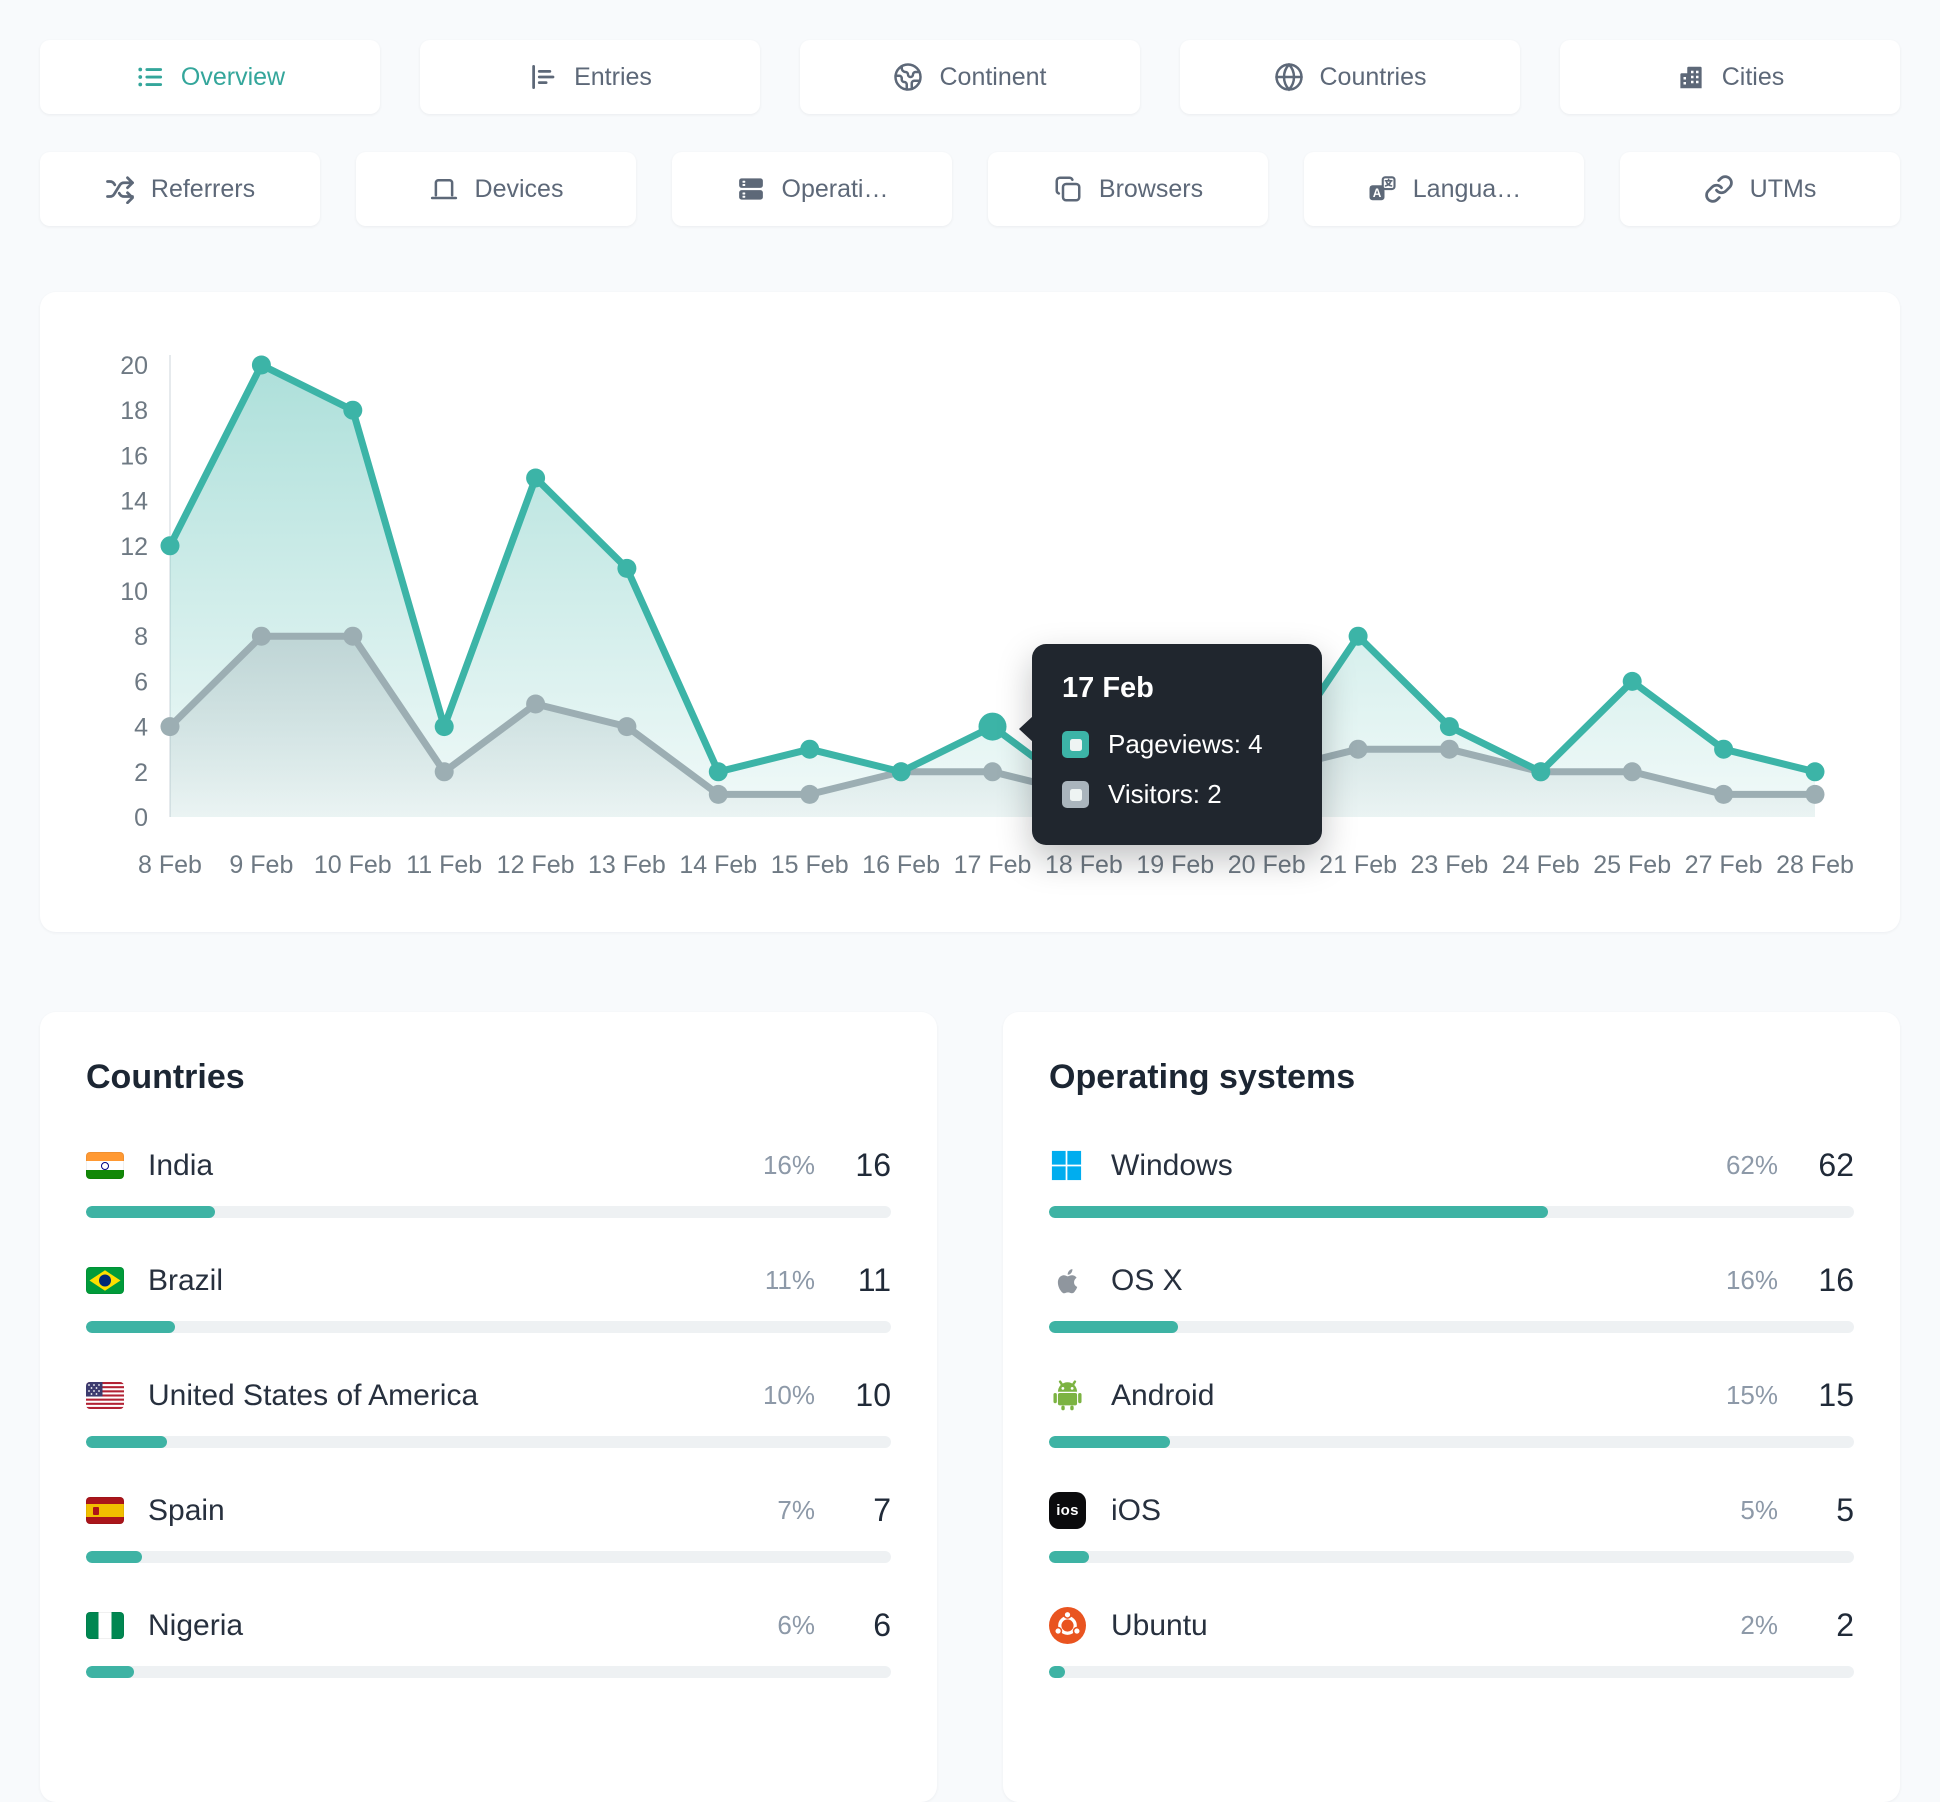 This screenshot has height=1802, width=1940. Describe the element at coordinates (443, 189) in the screenshot. I see `devices-icon` at that location.